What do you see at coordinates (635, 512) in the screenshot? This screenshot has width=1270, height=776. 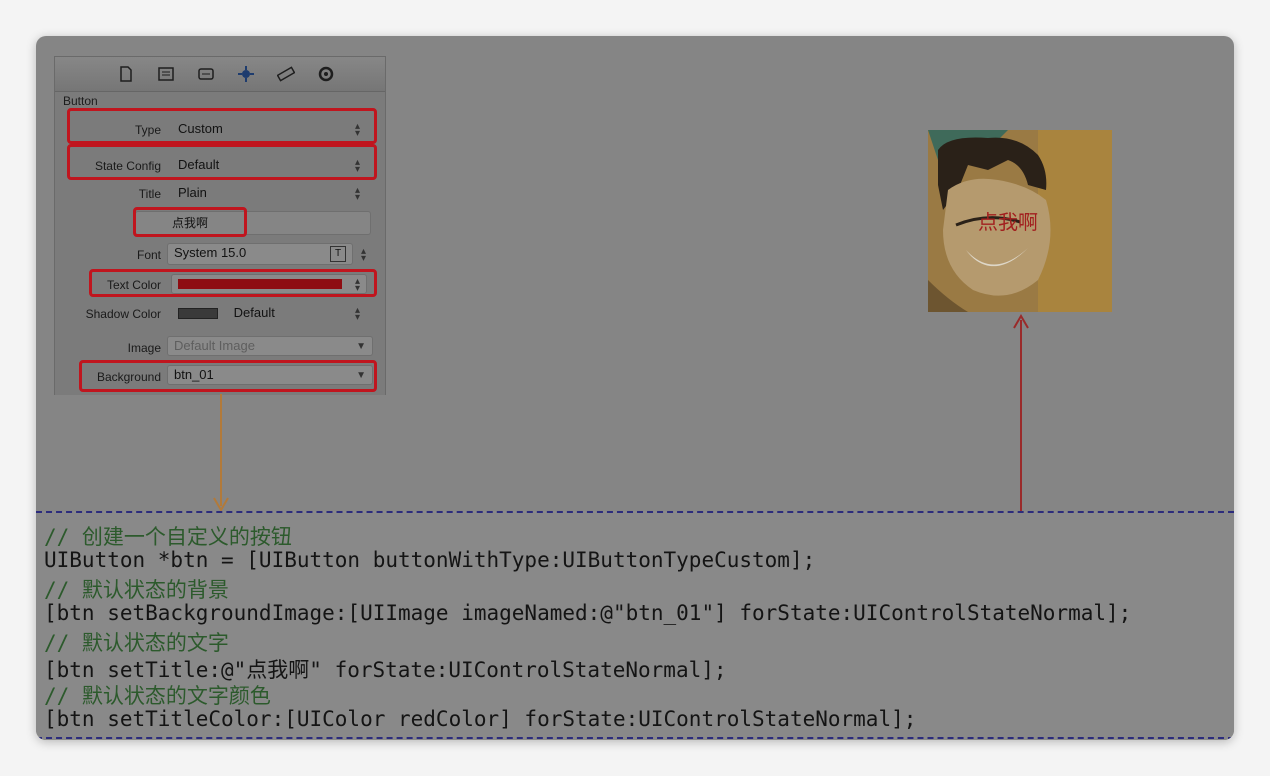 I see `dashed-divider-top` at bounding box center [635, 512].